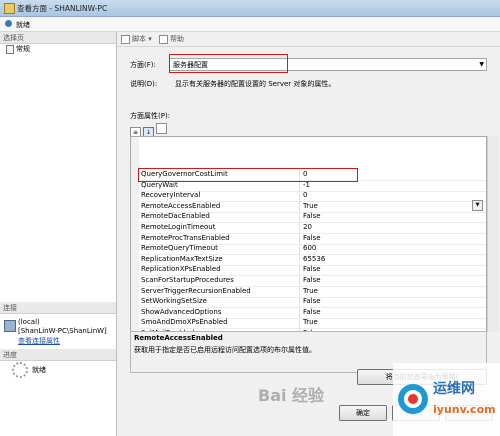 The width and height of the screenshot is (500, 436). What do you see at coordinates (58, 308) in the screenshot?
I see `connection-header: 连接` at bounding box center [58, 308].